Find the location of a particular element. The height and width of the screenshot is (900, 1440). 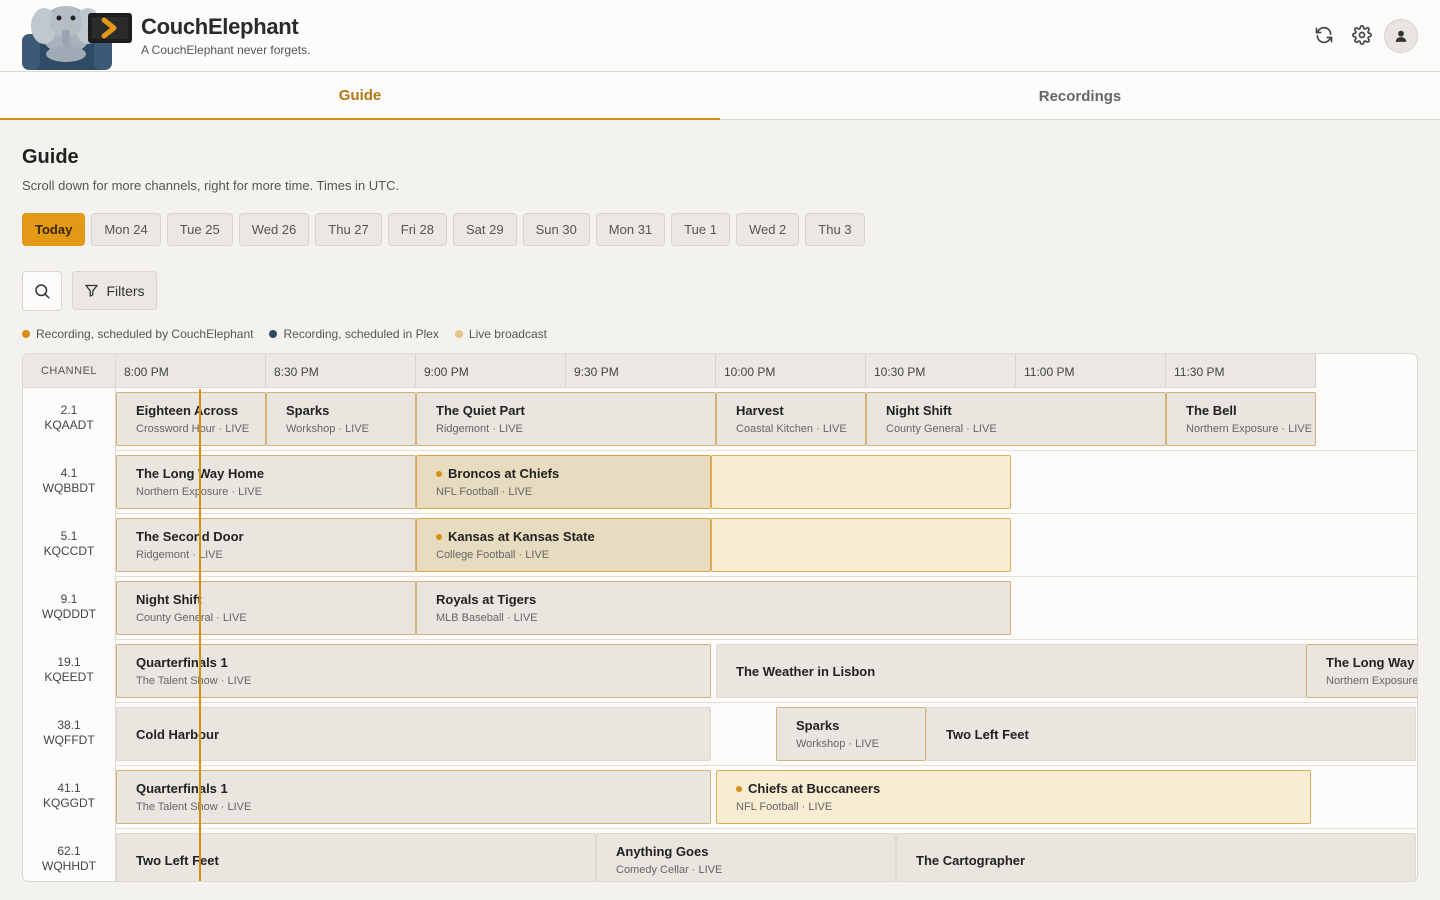

tab-recordings: Recordings is located at coordinates (1080, 96).